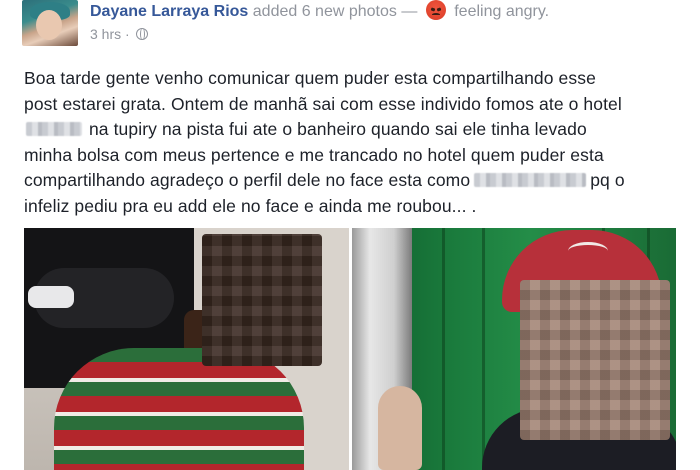 This screenshot has width=700, height=470. I want to click on avatar, so click(50, 23).